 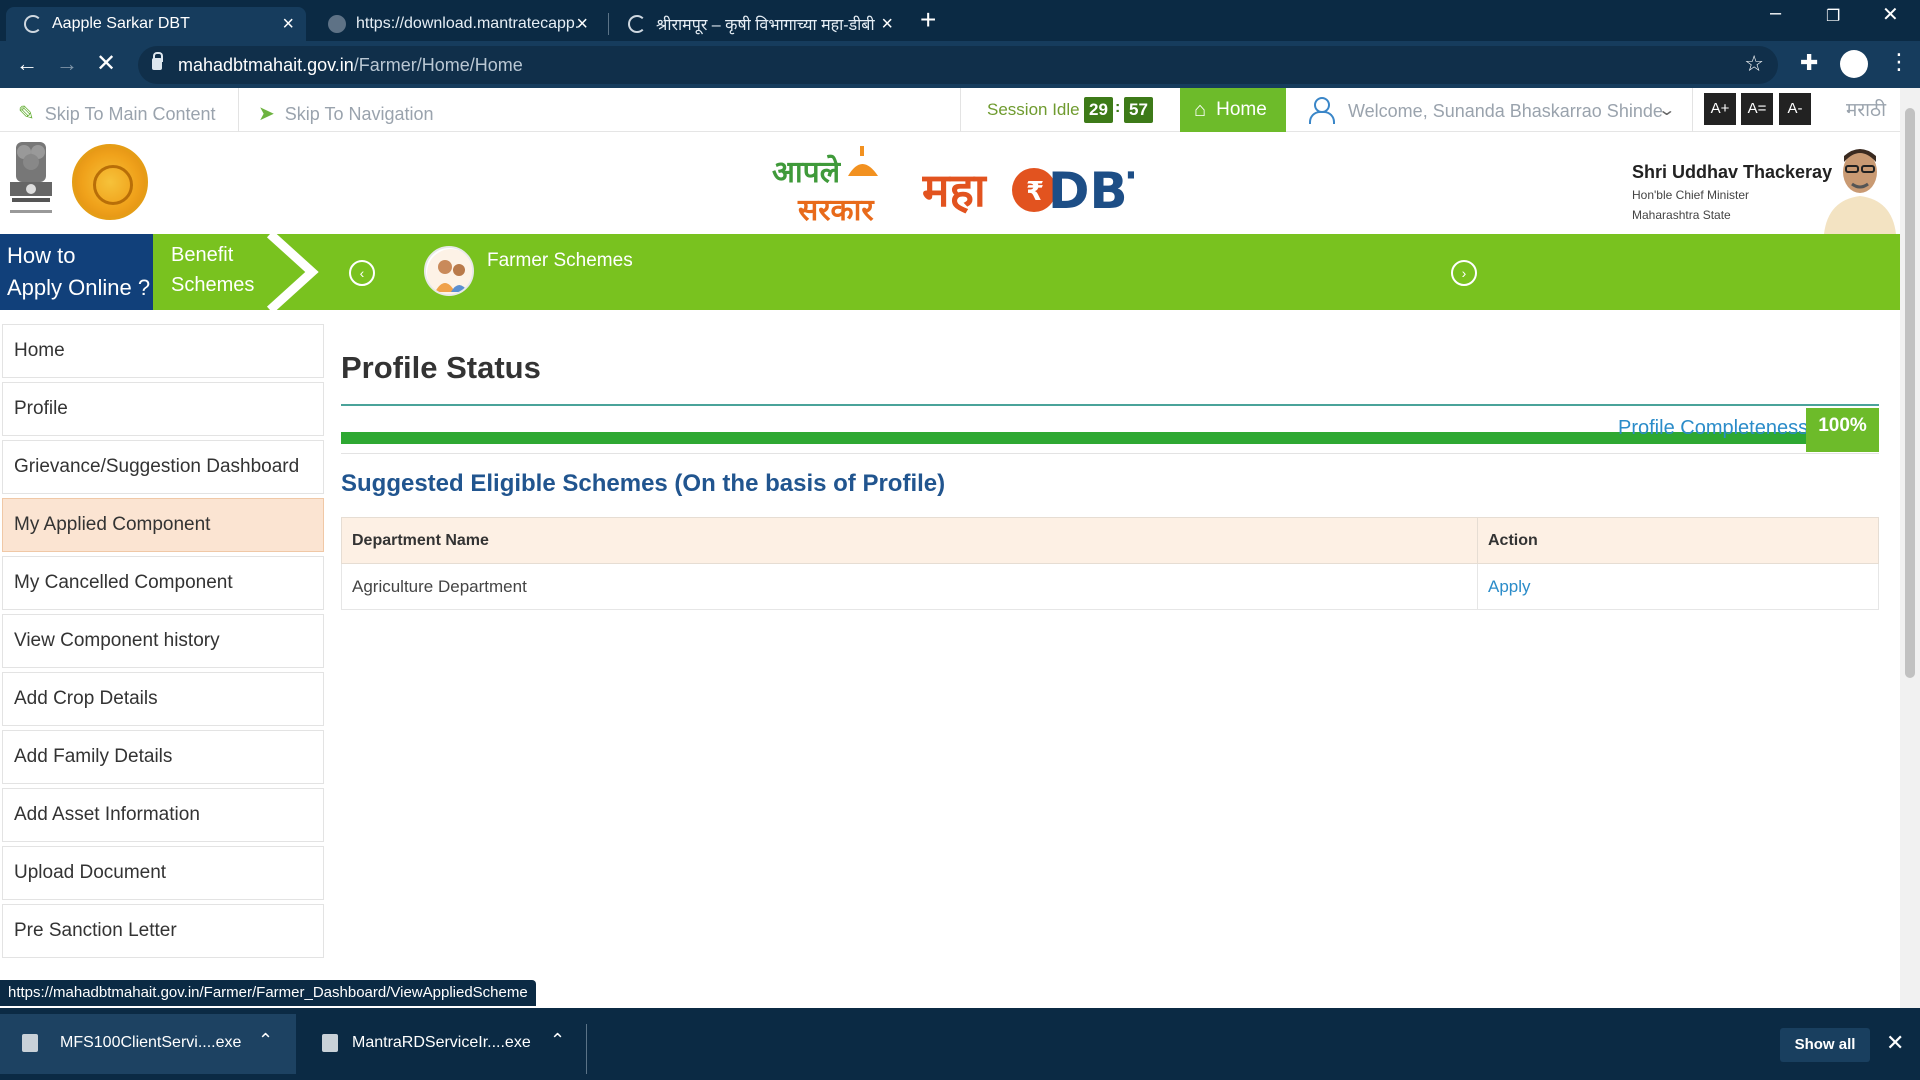 What do you see at coordinates (1866, 109) in the screenshot?
I see `language-switch-link: मराठी` at bounding box center [1866, 109].